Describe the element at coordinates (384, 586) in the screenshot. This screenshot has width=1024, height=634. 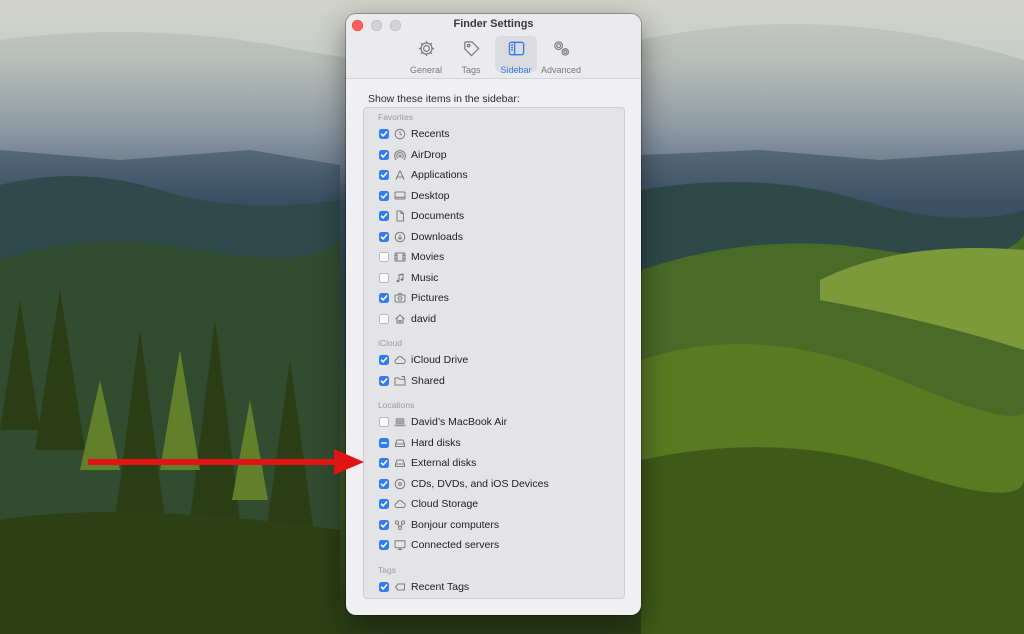
I see `checkbox-recent-tags` at that location.